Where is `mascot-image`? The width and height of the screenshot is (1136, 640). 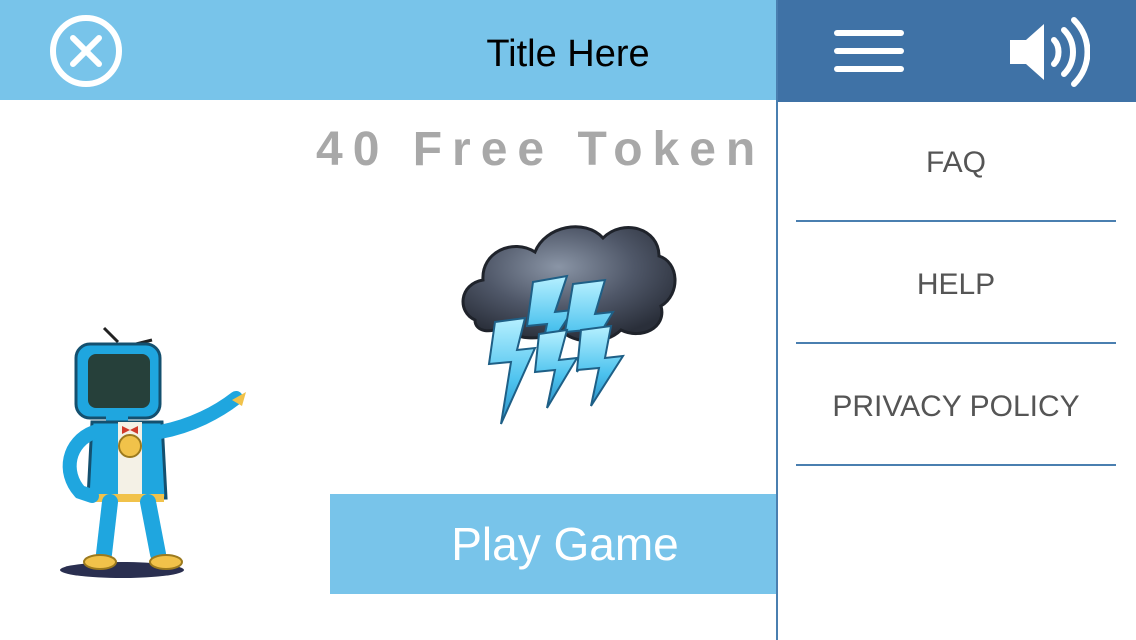
mascot-image is located at coordinates (153, 452).